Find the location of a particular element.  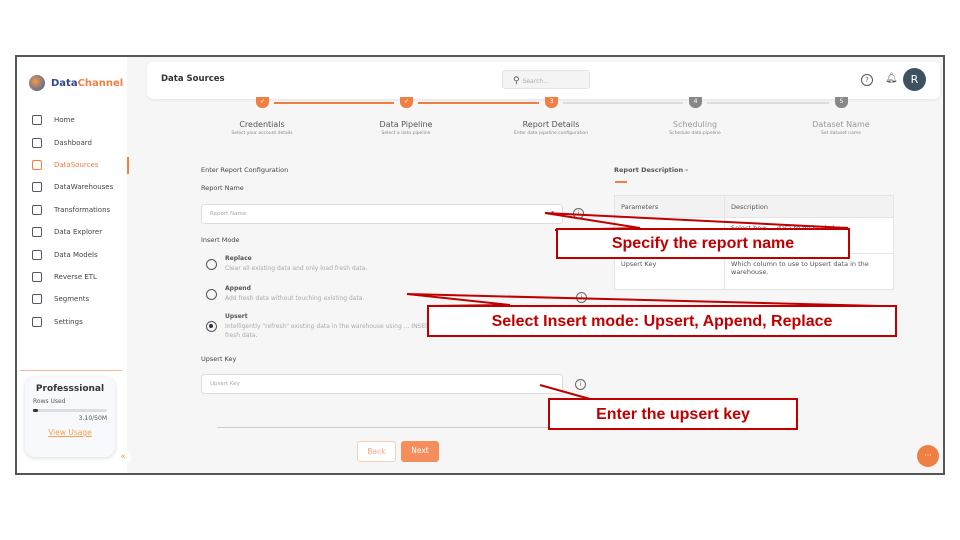

annotation-upsert-key: Enter the upsert key is located at coordinates (673, 414).